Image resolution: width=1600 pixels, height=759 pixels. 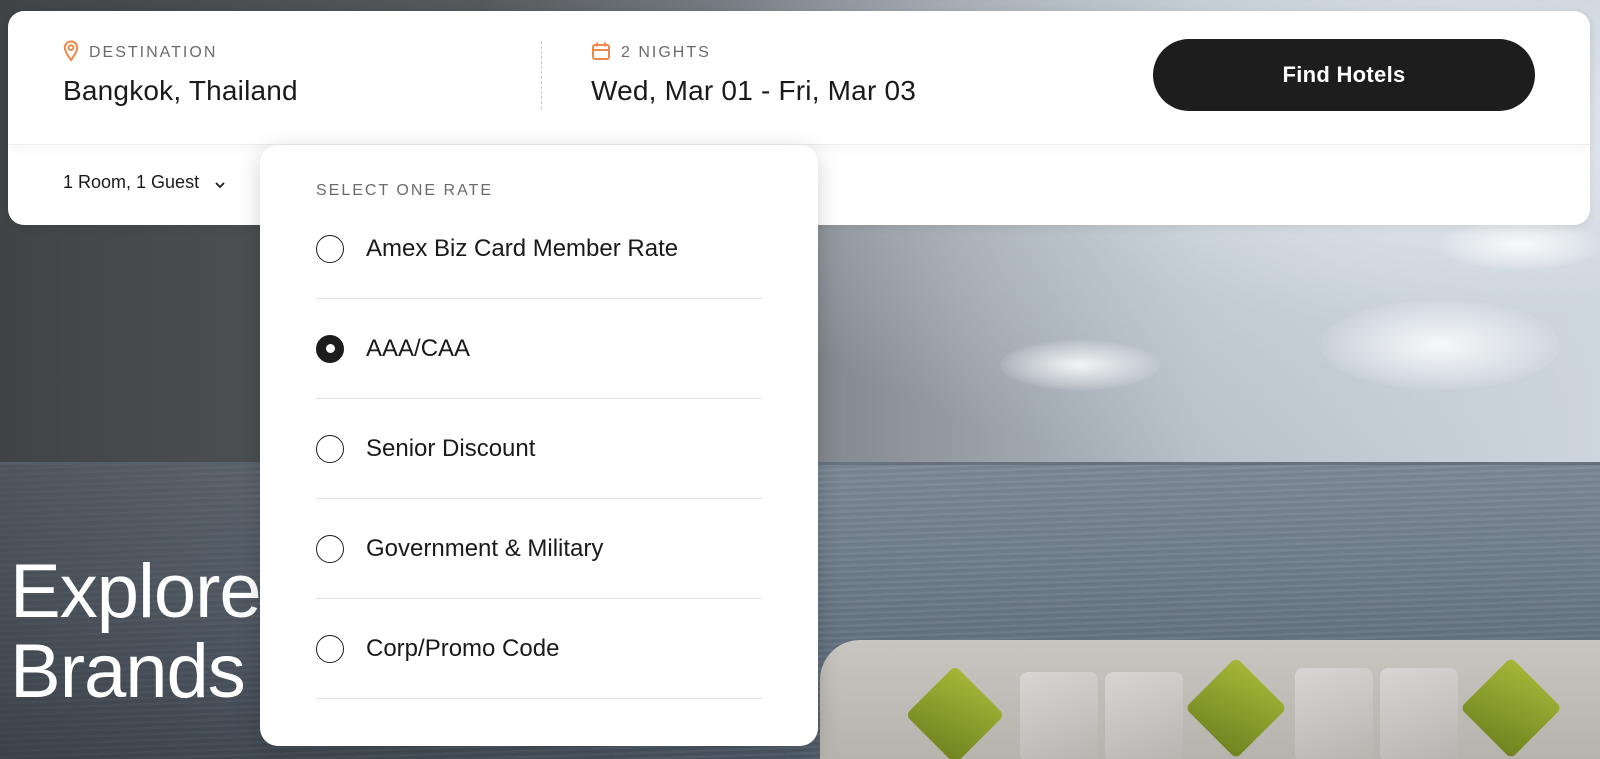 I want to click on rooms-guests-selector: 1 Room, 1 Guest, so click(x=145, y=182).